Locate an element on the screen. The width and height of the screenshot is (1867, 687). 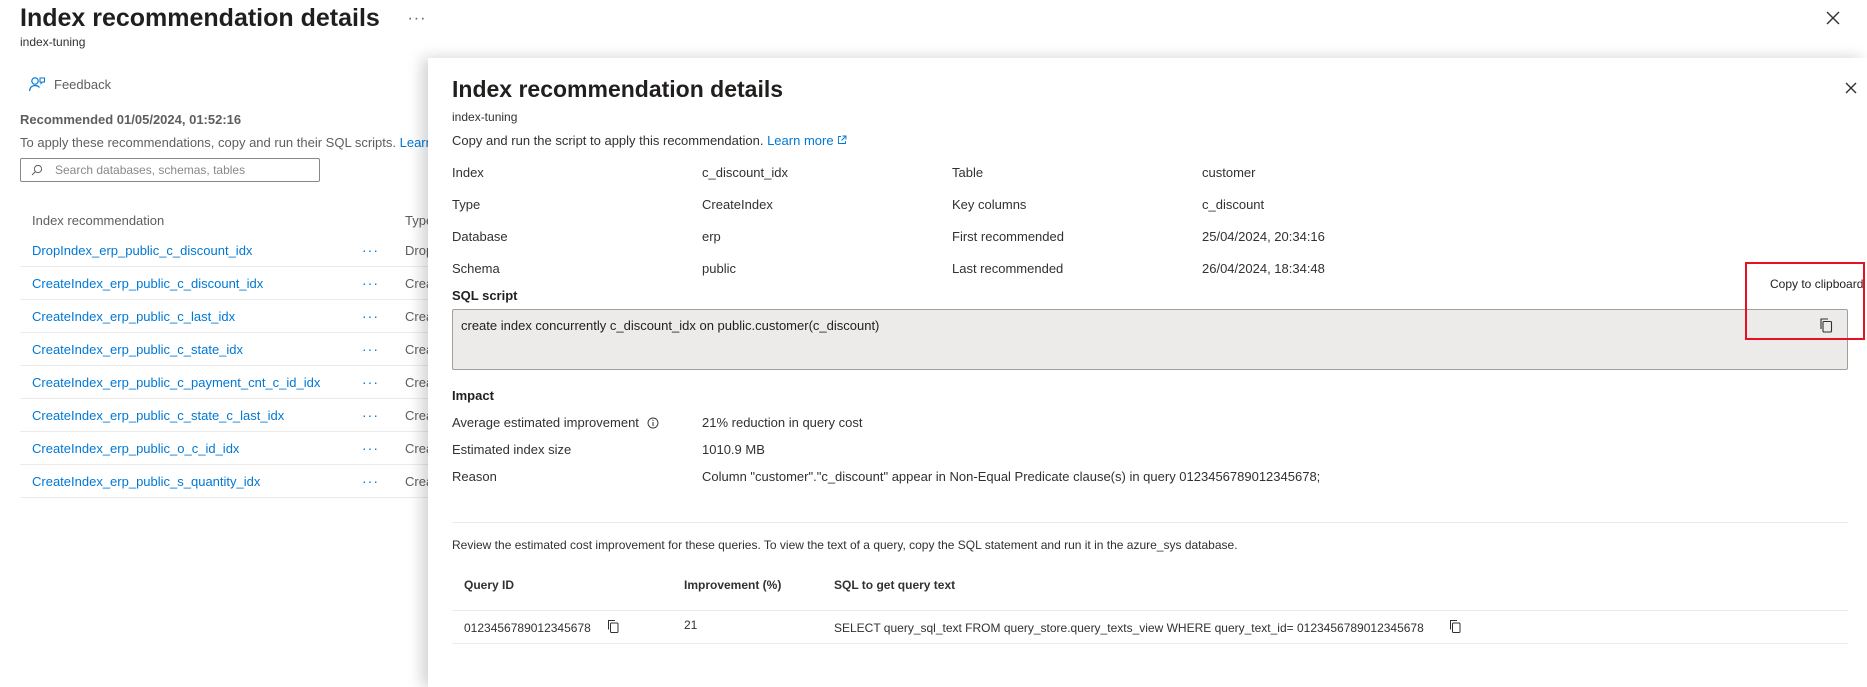
sql-script-heading: SQL script is located at coordinates (485, 295).